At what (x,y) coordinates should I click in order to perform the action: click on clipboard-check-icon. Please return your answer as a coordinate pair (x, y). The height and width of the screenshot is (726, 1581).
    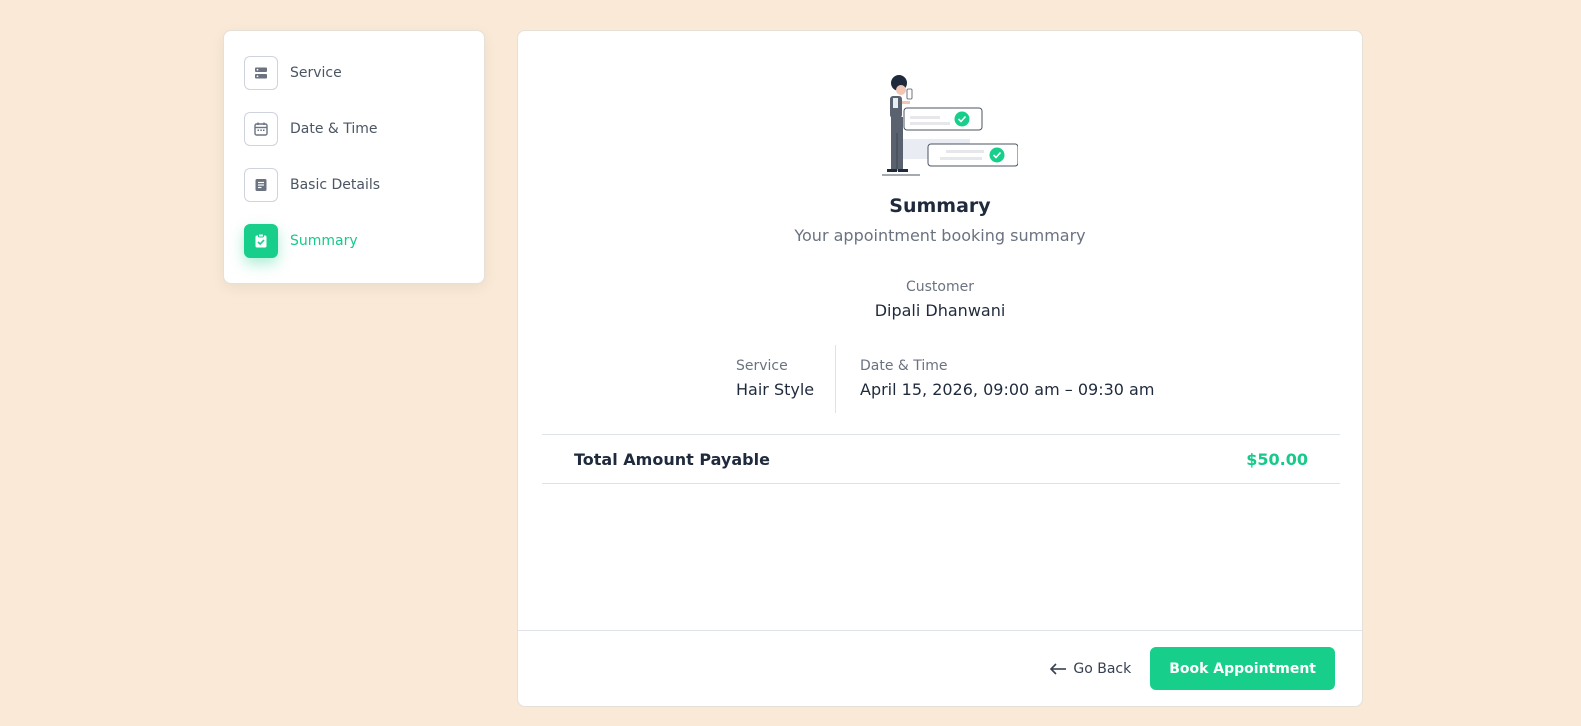
    Looking at the image, I should click on (261, 240).